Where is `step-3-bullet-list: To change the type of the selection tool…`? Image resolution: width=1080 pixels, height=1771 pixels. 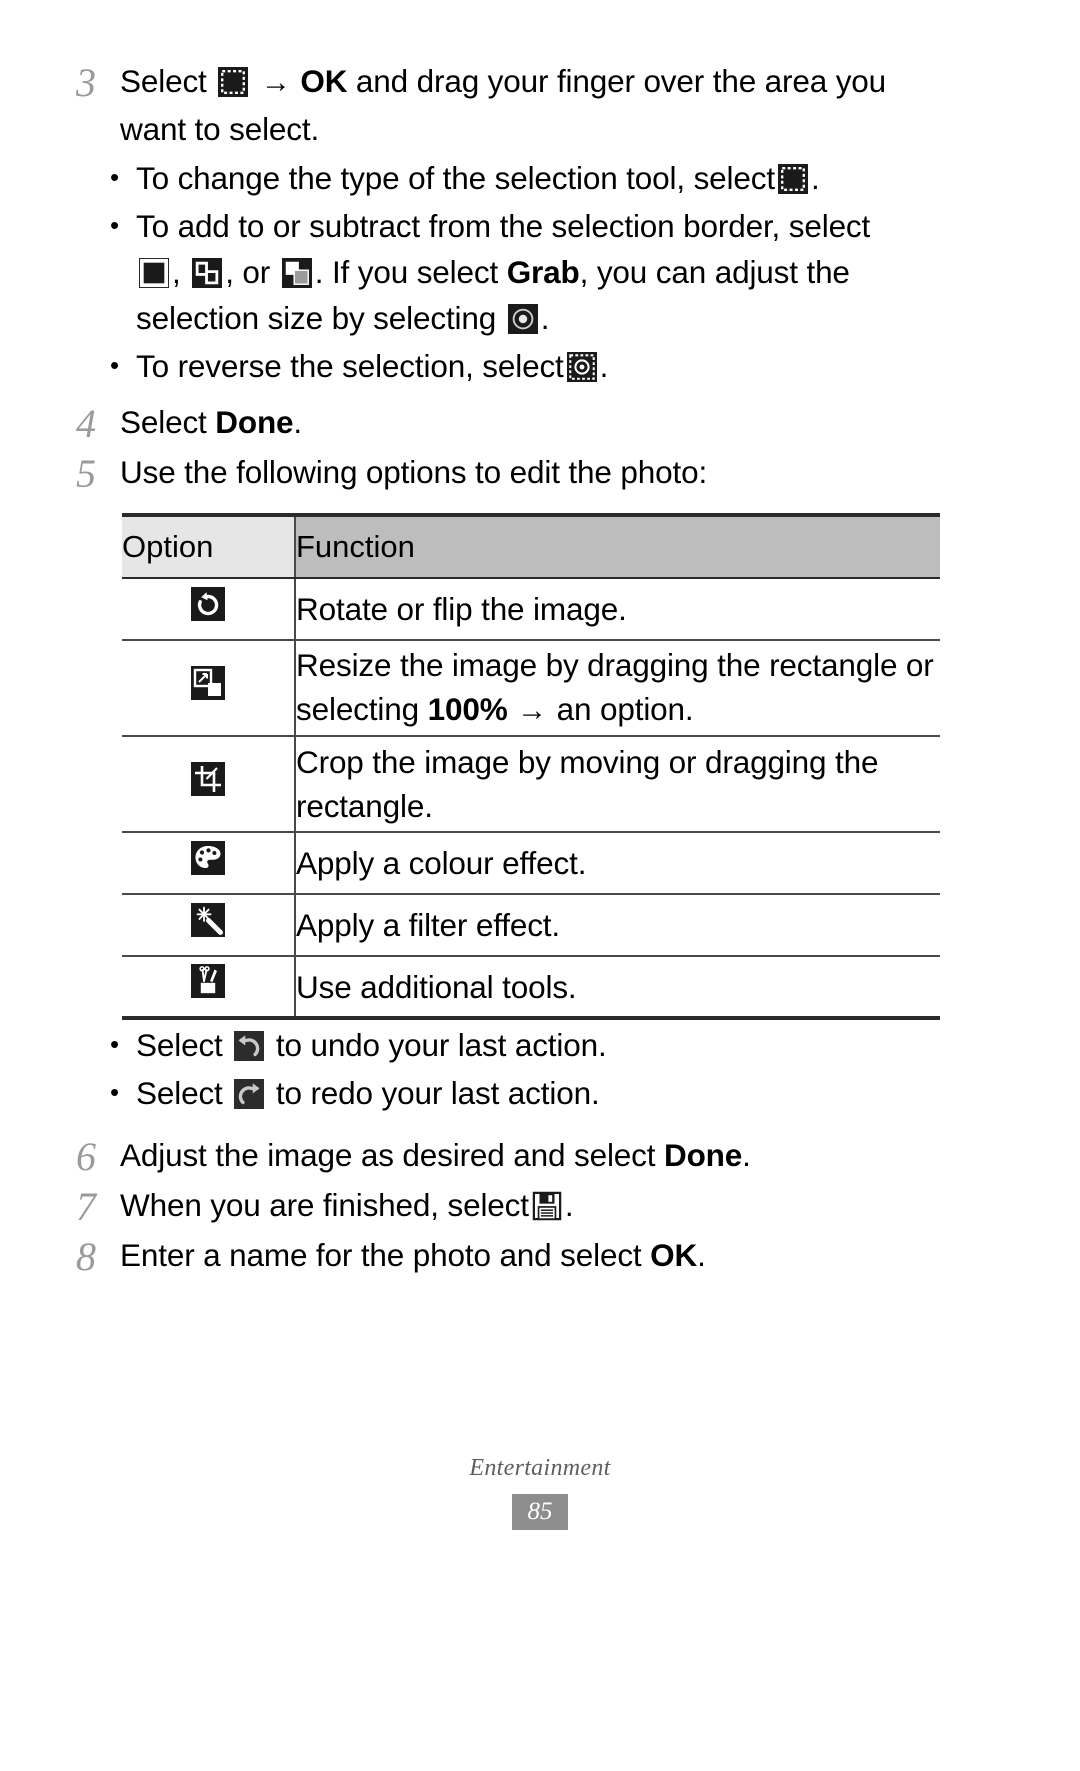 step-3-bullet-list: To change the type of the selection tool… is located at coordinates (502, 271).